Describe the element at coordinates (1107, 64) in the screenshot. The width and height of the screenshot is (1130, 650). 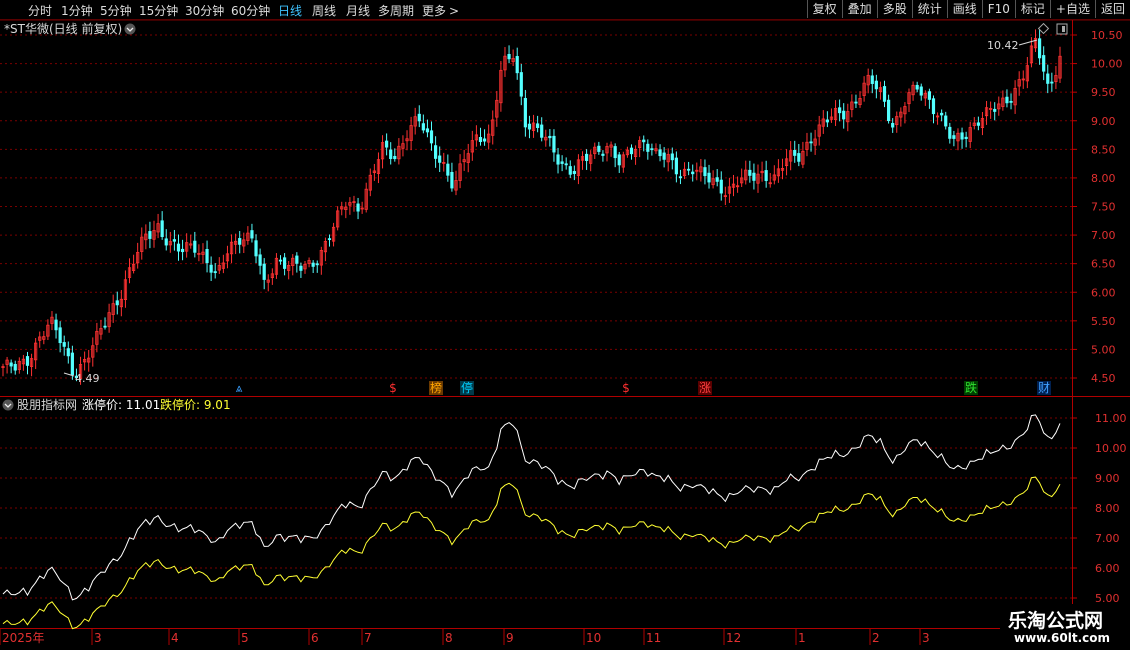
I see `price-tick-label: 10.00` at that location.